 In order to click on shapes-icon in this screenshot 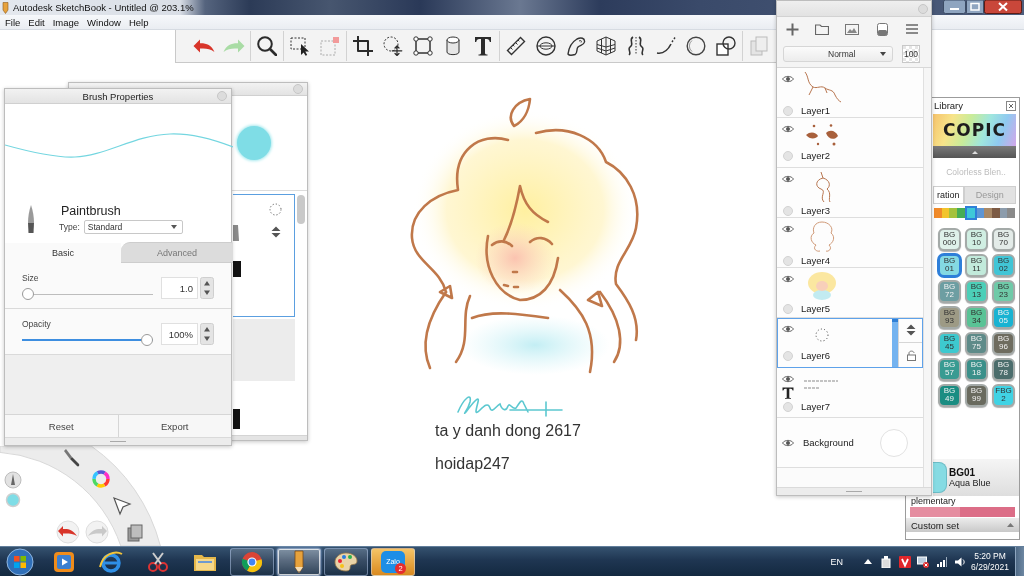, I will do `click(726, 46)`.